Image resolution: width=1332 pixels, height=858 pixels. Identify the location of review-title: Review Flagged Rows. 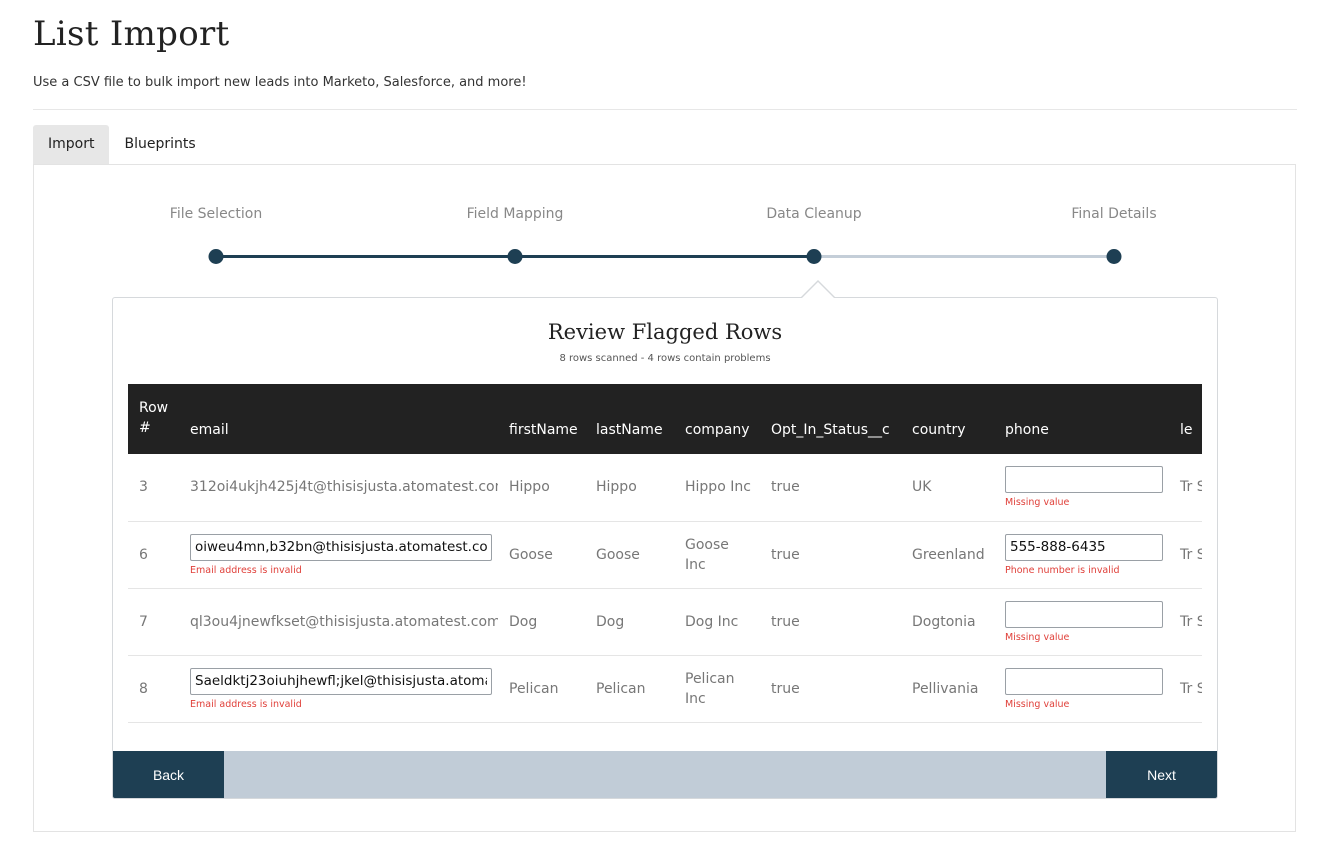
(665, 332).